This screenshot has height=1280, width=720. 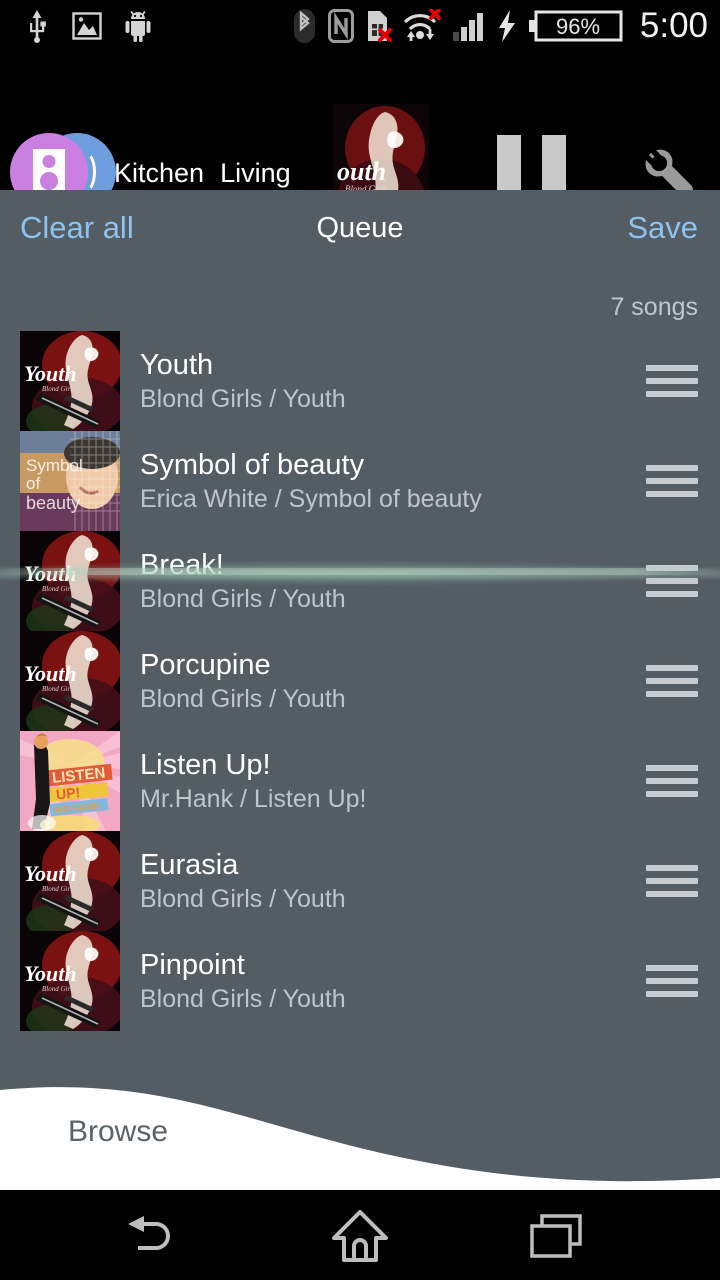 I want to click on android-robot-icon, so click(x=138, y=26).